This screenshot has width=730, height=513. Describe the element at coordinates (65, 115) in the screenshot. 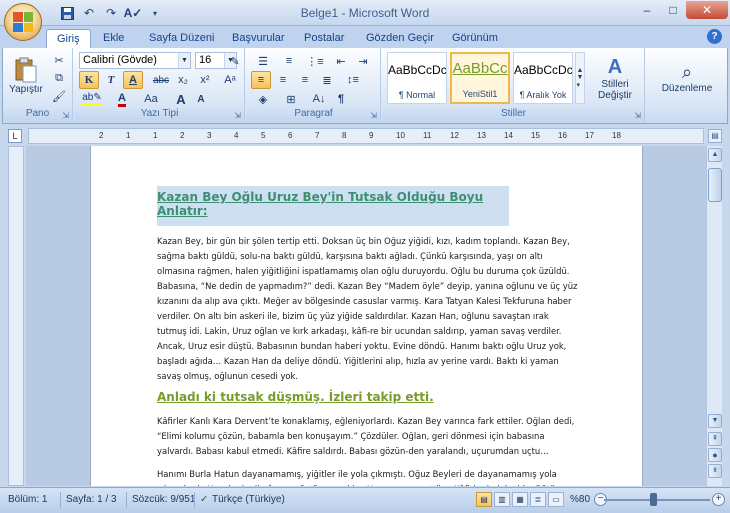

I see `clipboard-launcher-icon: ⇲` at that location.